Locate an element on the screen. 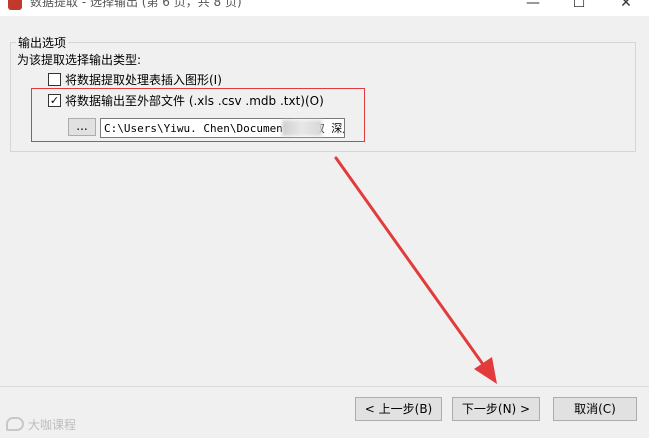  instruction-text: 为该提取选择输出类型: is located at coordinates (79, 60).